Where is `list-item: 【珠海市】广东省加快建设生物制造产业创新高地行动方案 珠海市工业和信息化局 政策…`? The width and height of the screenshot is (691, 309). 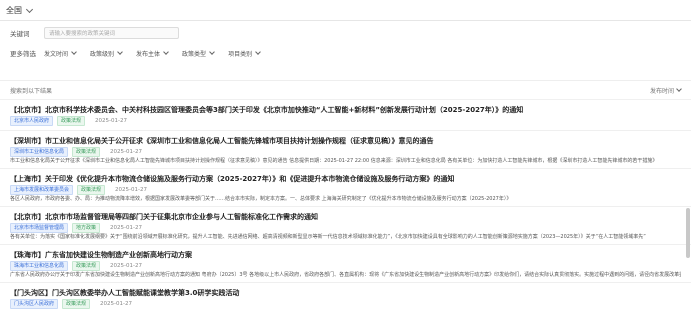
list-item: 【珠海市】广东省加快建设生物制造产业创新高地行动方案 珠海市工业和信息化局 政策… is located at coordinates (345, 264).